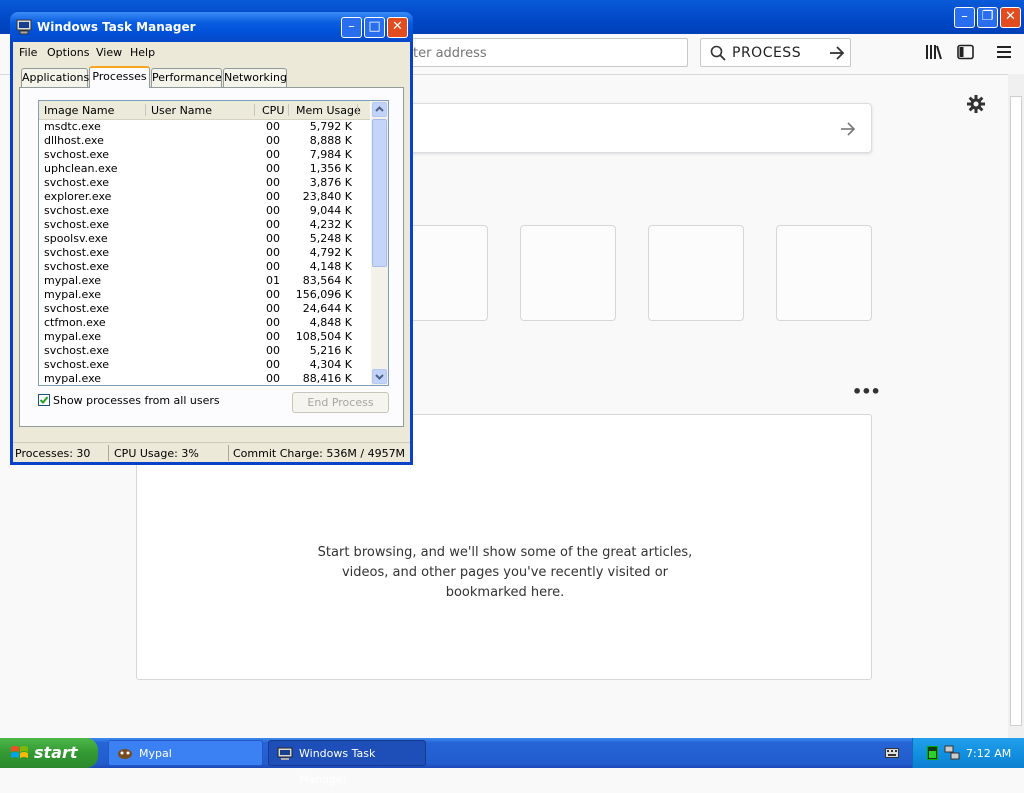 The height and width of the screenshot is (793, 1024). I want to click on process-mem-usage: 88,416 K, so click(327, 378).